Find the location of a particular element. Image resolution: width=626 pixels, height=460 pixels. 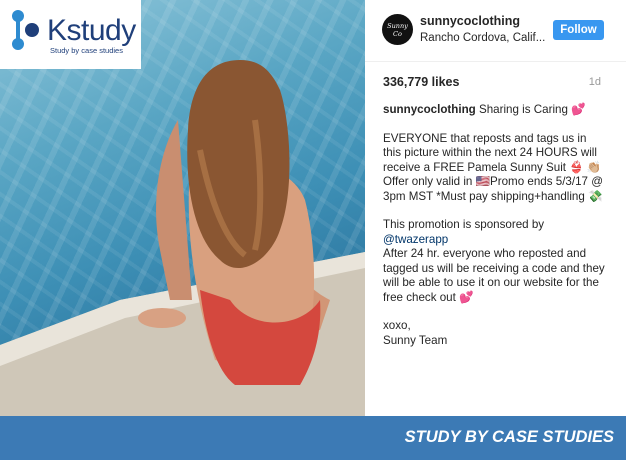

hand-left is located at coordinates (162, 318).